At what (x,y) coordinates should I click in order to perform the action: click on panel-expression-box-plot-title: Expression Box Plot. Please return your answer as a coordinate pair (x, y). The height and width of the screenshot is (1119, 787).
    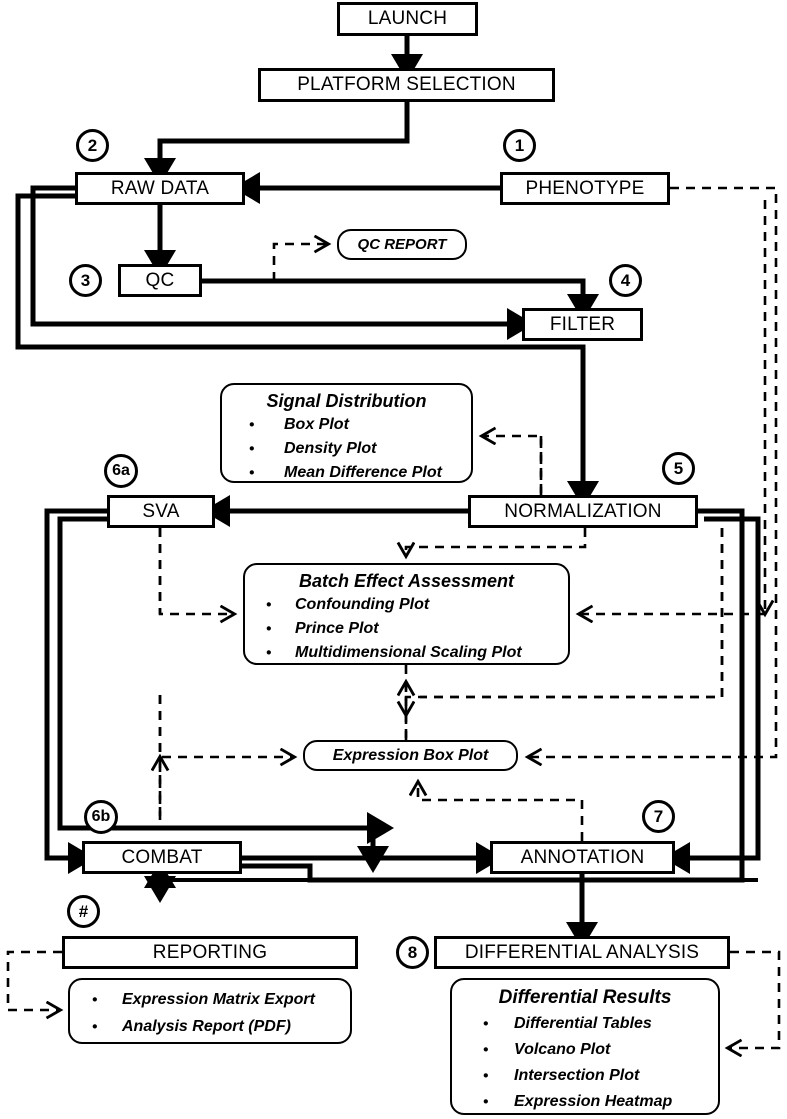
    Looking at the image, I should click on (410, 755).